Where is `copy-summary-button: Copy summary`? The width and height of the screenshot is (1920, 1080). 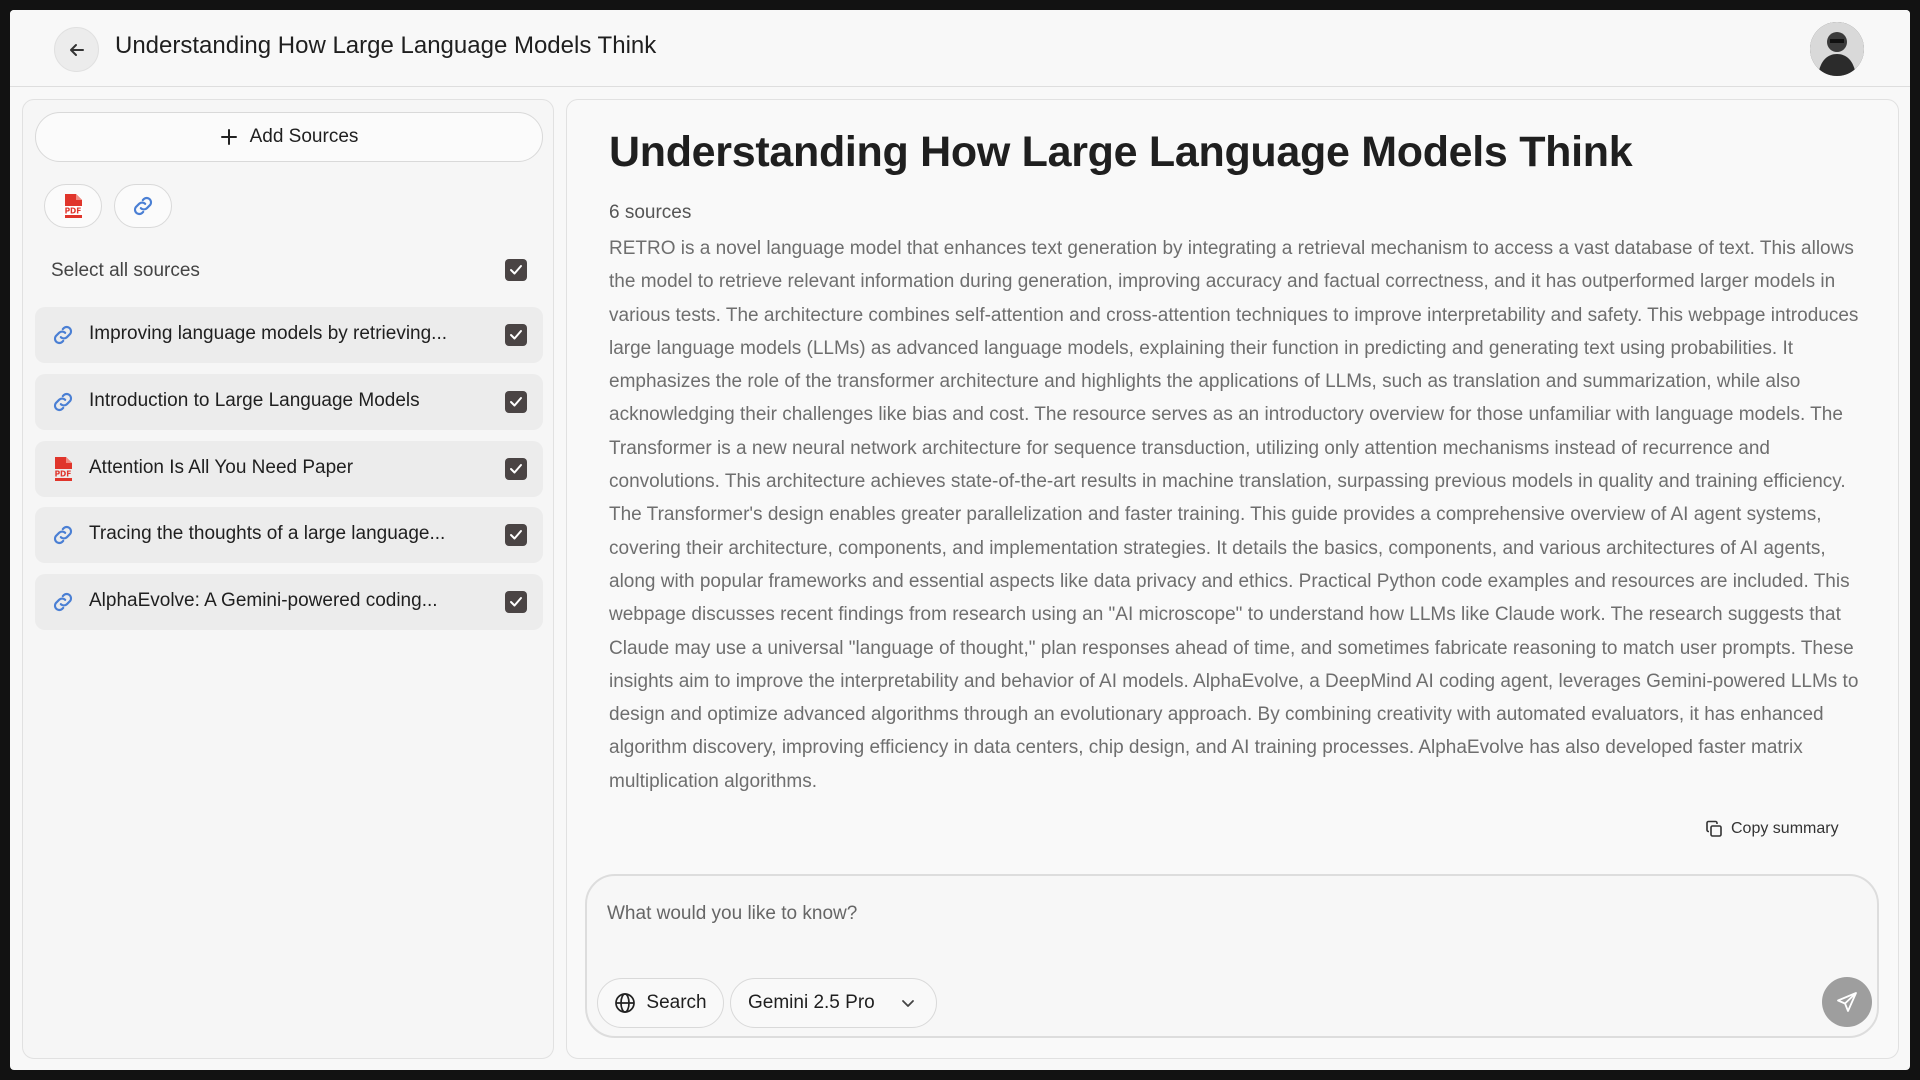
copy-summary-button: Copy summary is located at coordinates (1772, 829).